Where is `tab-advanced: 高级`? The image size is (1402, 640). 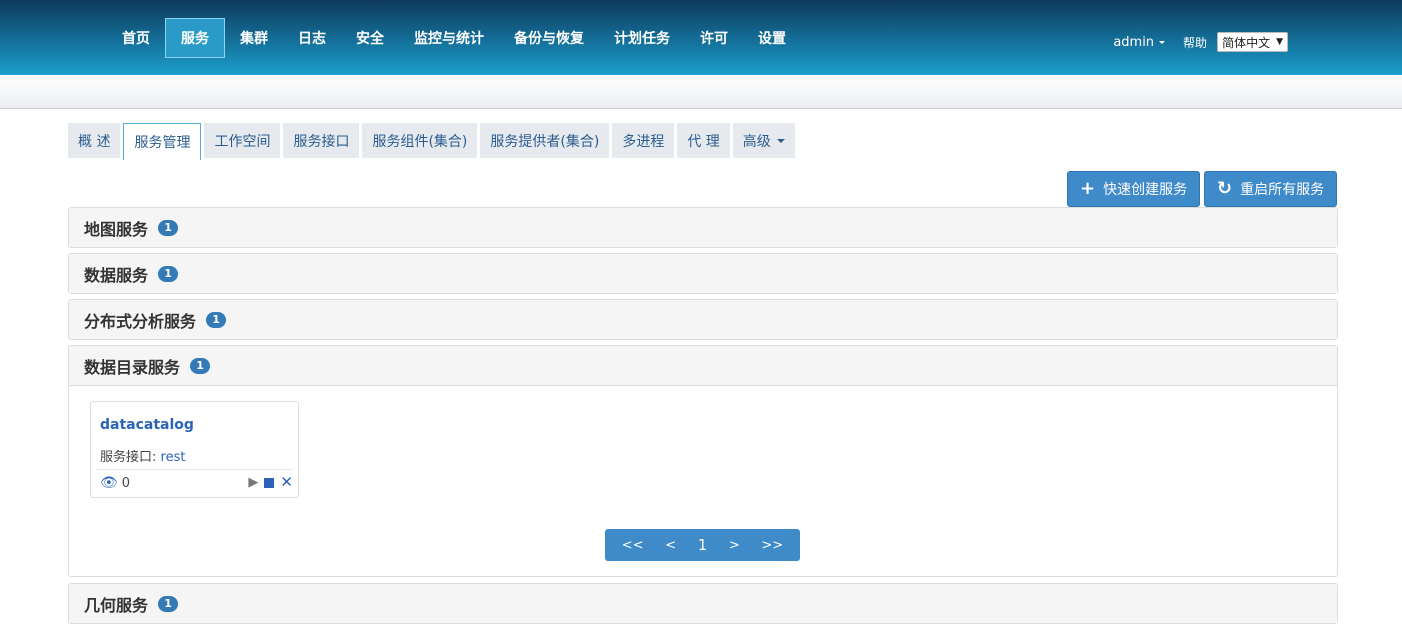 tab-advanced: 高级 is located at coordinates (763, 140).